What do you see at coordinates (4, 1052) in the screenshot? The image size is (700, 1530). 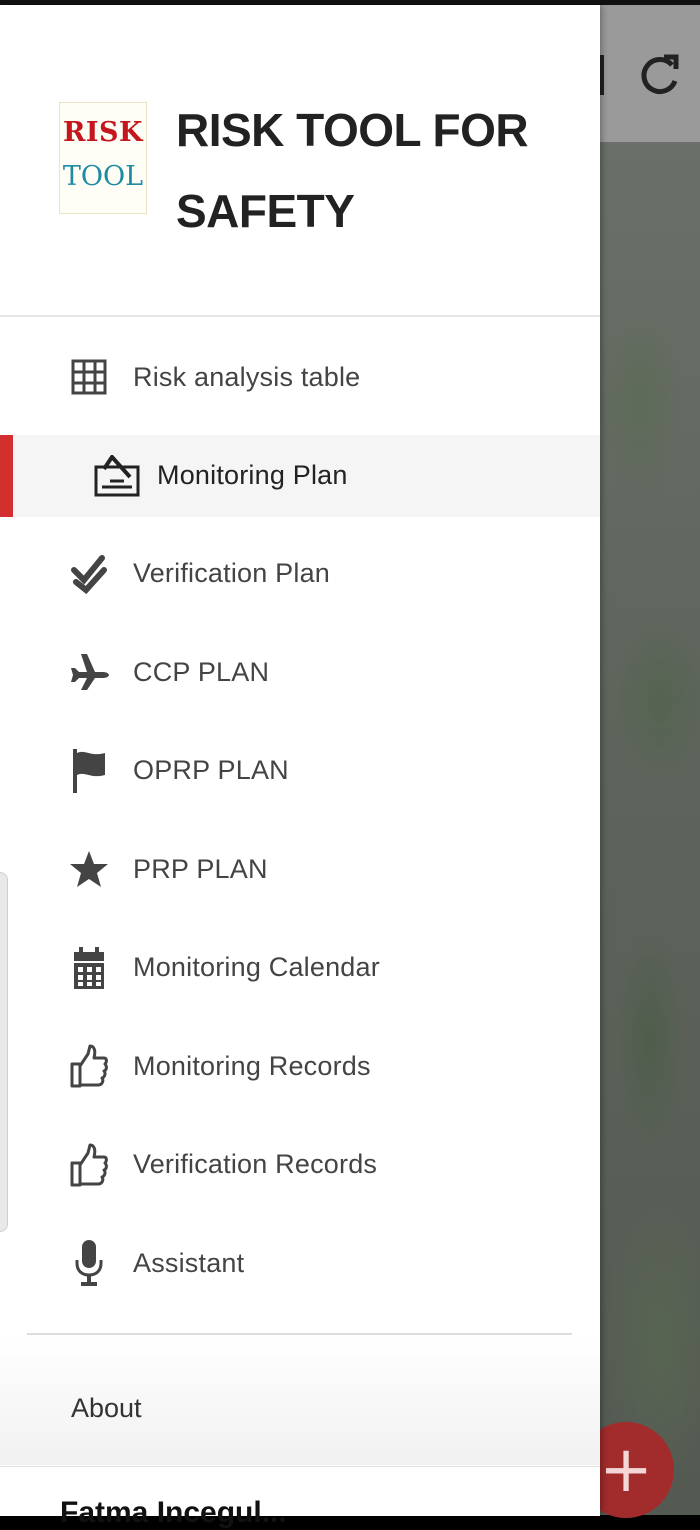 I see `drawer-edge-handle` at bounding box center [4, 1052].